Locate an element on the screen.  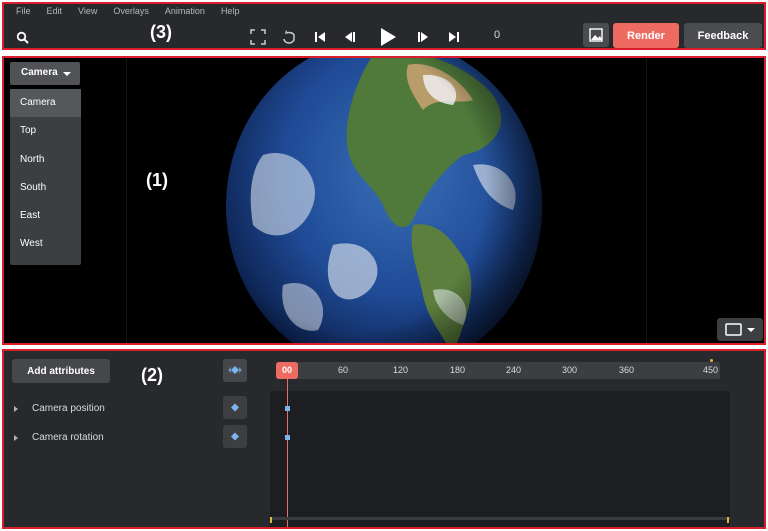
ruler-tick: 450 is located at coordinates (711, 370).